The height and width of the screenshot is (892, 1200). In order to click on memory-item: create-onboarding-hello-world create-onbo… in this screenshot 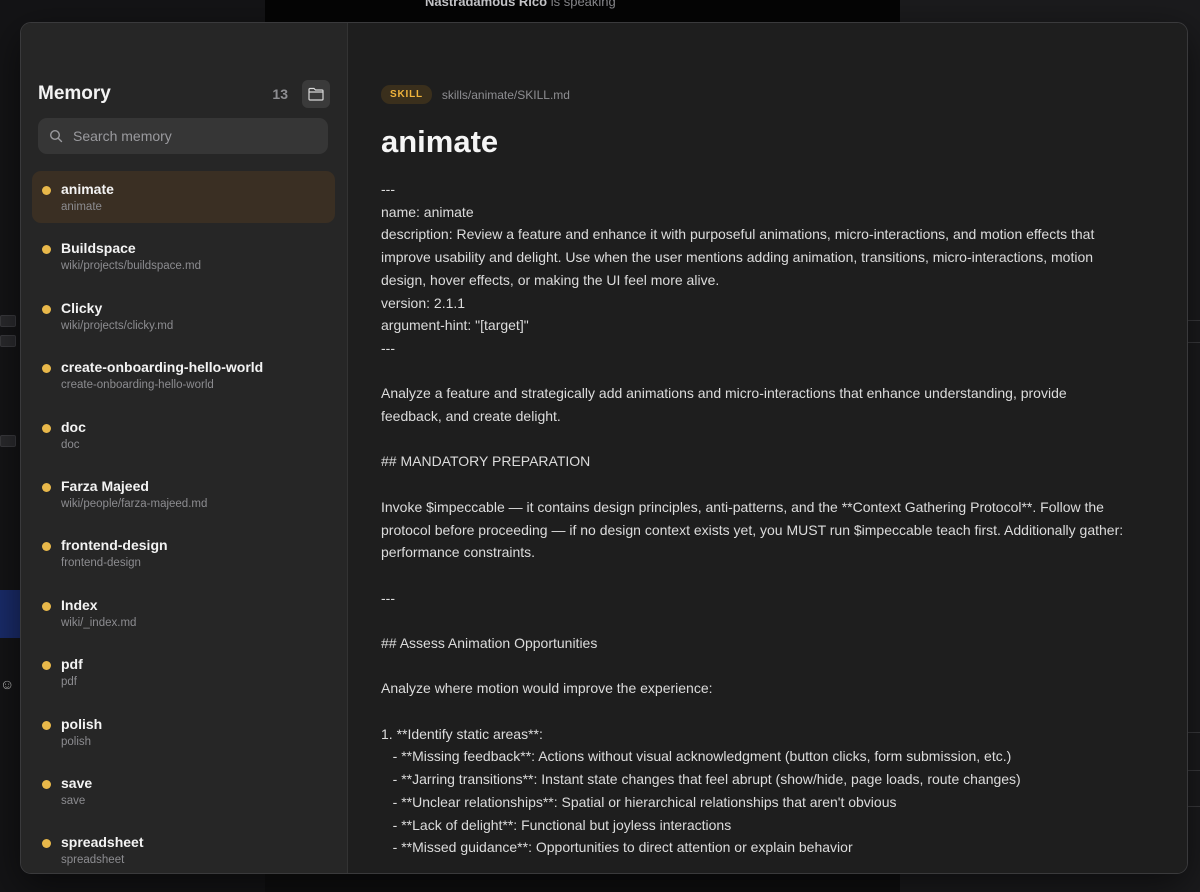, I will do `click(183, 375)`.